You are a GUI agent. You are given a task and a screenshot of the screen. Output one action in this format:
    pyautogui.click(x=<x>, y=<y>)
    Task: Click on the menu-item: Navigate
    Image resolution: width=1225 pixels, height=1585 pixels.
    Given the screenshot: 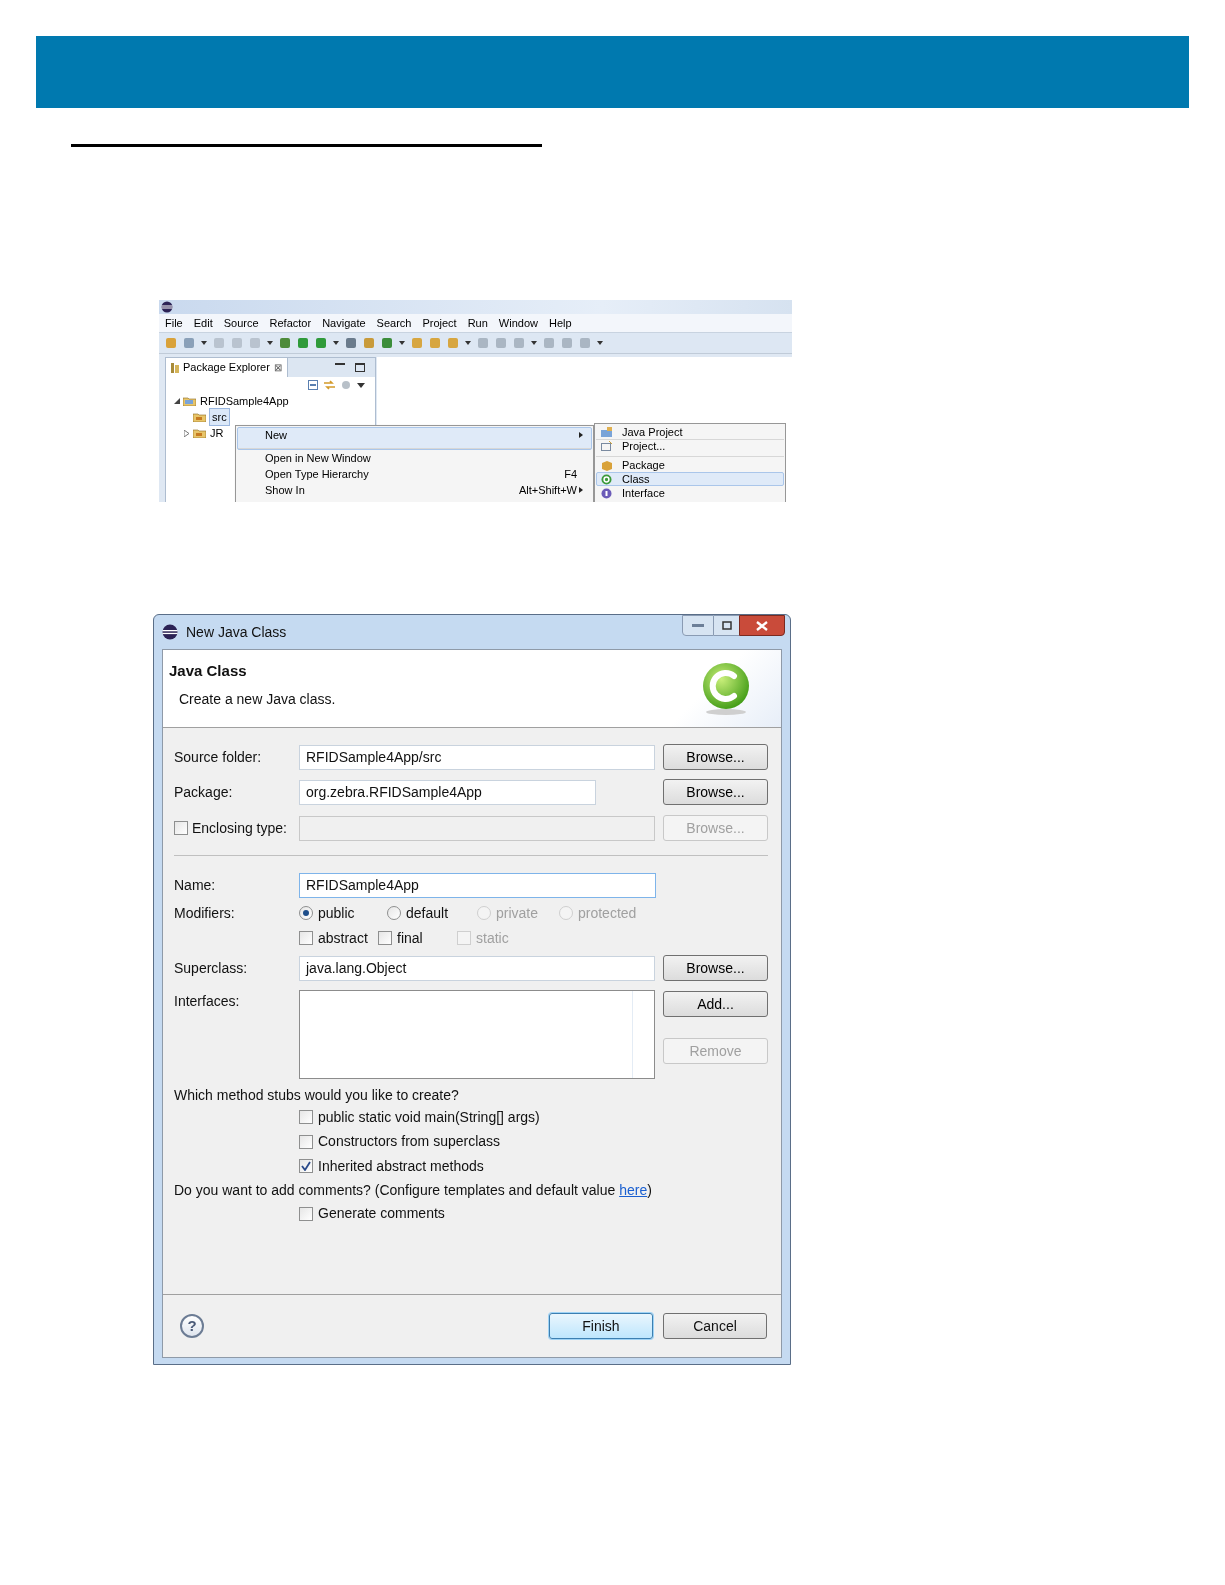 What is the action you would take?
    pyautogui.click(x=344, y=323)
    